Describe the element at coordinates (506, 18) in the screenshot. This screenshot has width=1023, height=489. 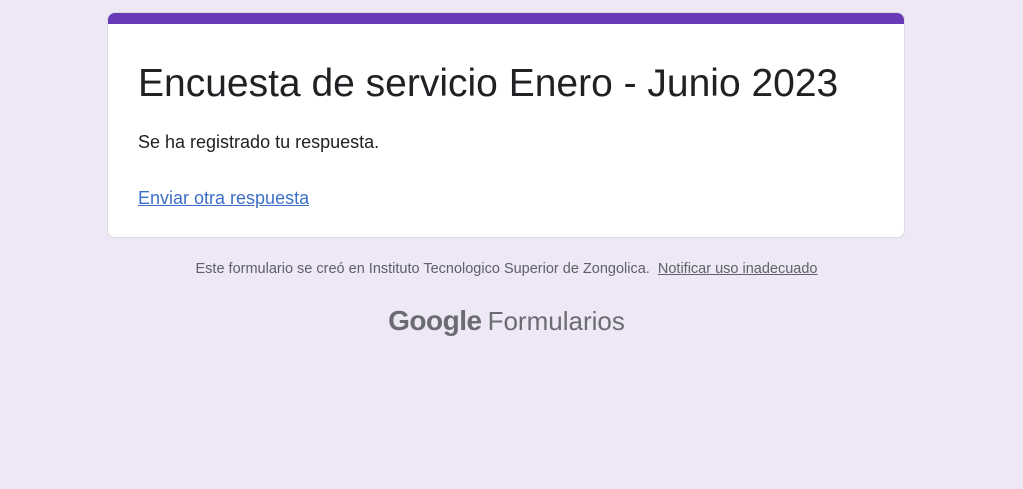
I see `card-accent-bar` at that location.